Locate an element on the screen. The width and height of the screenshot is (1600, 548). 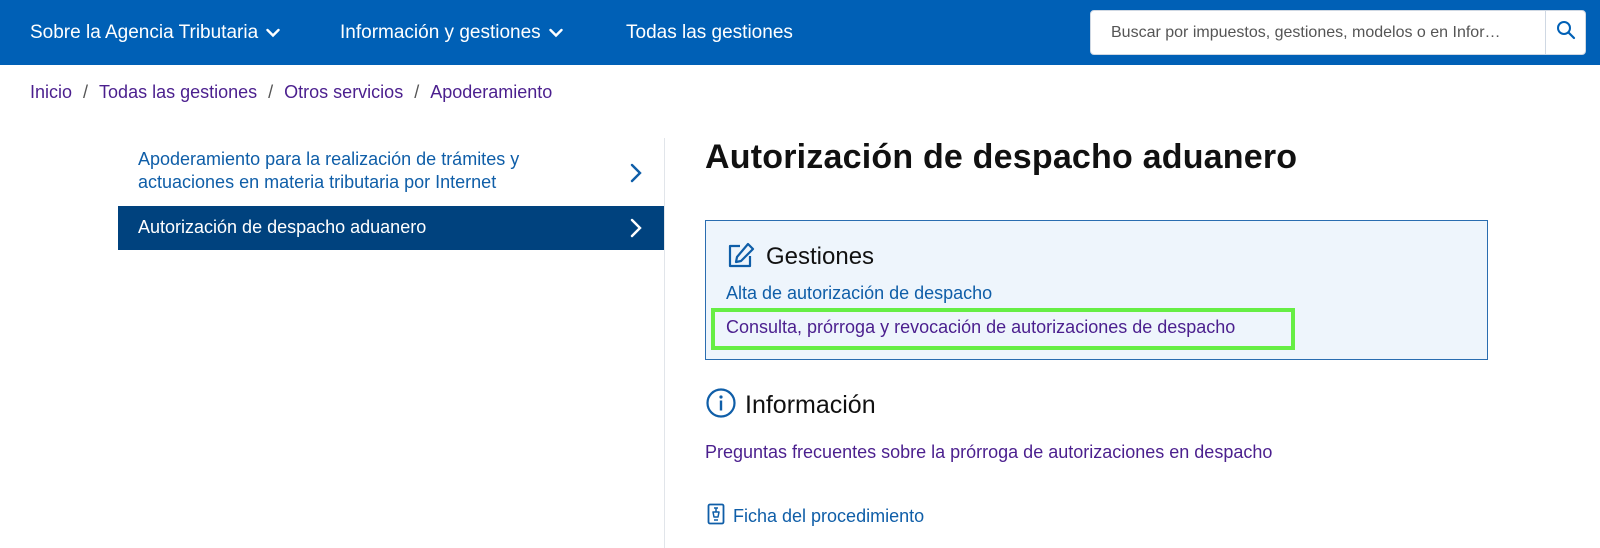
gestiones-heading: Gestiones is located at coordinates (800, 257).